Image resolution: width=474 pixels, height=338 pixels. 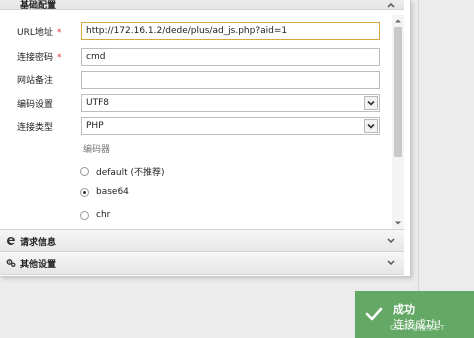 What do you see at coordinates (35, 128) in the screenshot?
I see `conn-type-label: 连接类型` at bounding box center [35, 128].